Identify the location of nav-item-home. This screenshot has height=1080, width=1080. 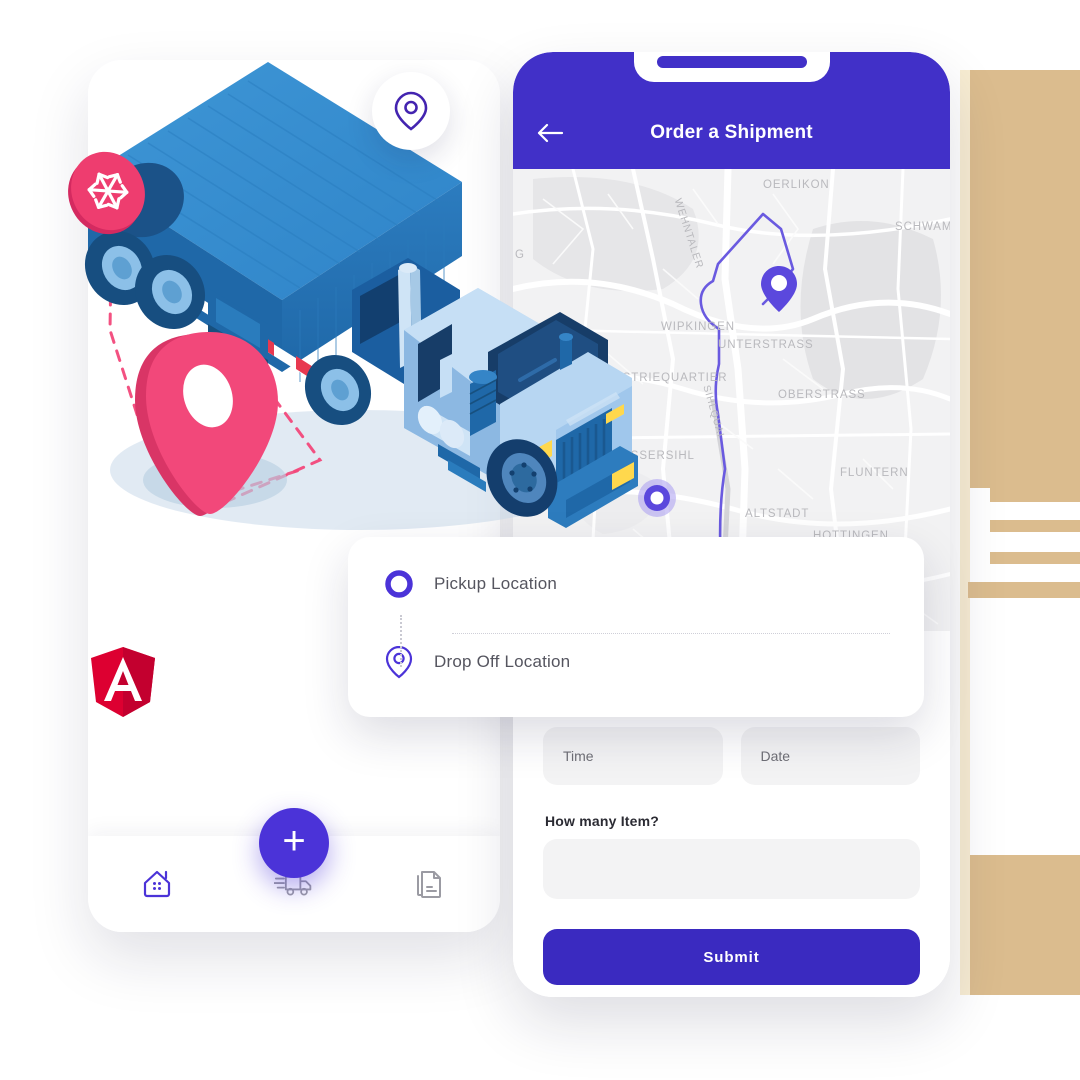
(156, 884).